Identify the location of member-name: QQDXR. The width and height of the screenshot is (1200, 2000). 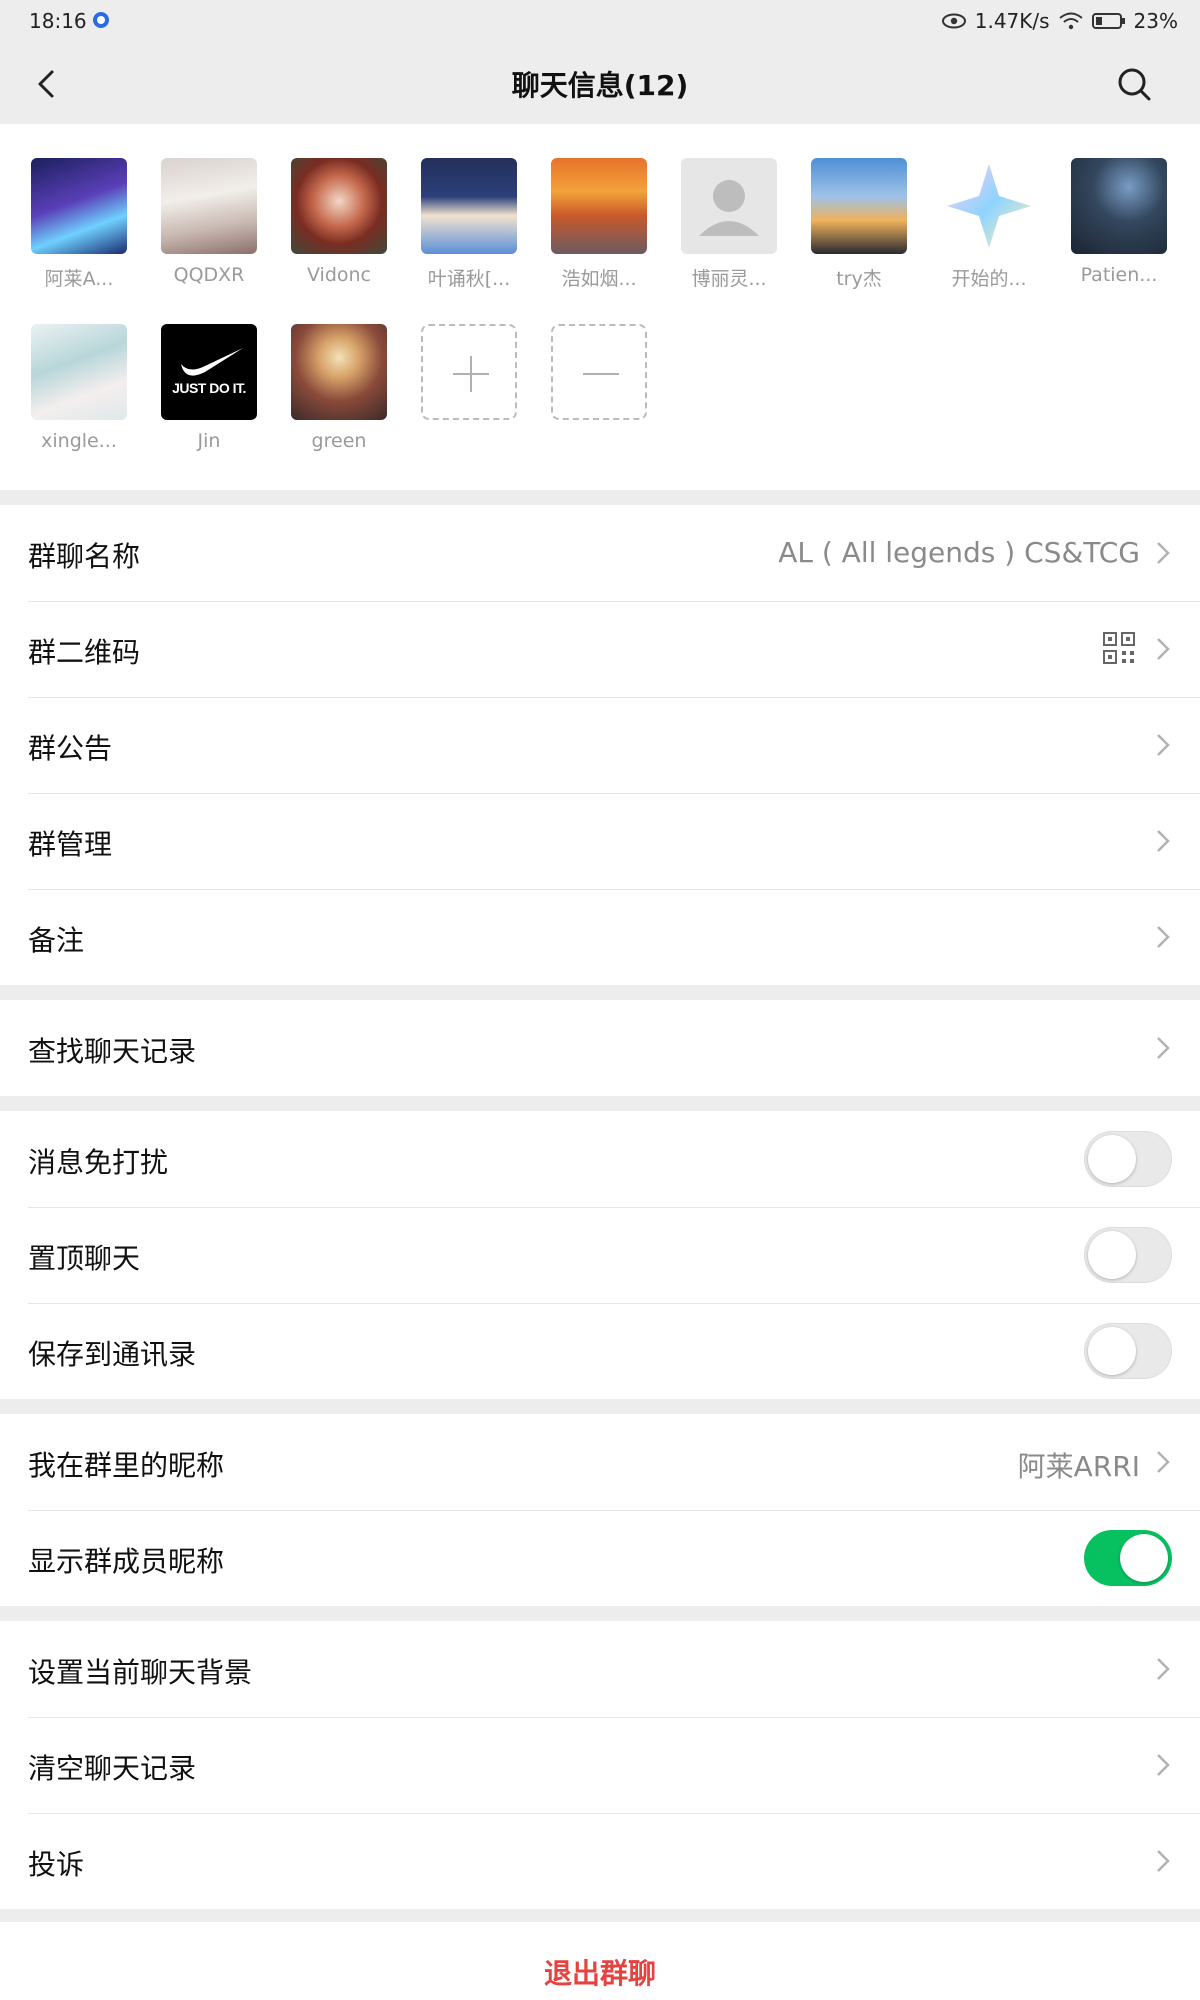
(209, 275).